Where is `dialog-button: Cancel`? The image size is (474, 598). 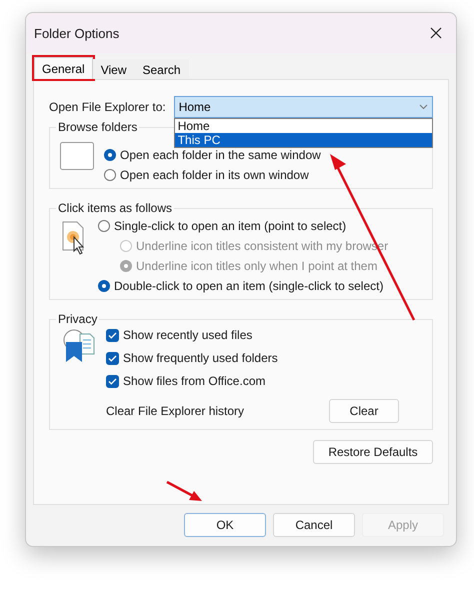
dialog-button: Cancel is located at coordinates (314, 525).